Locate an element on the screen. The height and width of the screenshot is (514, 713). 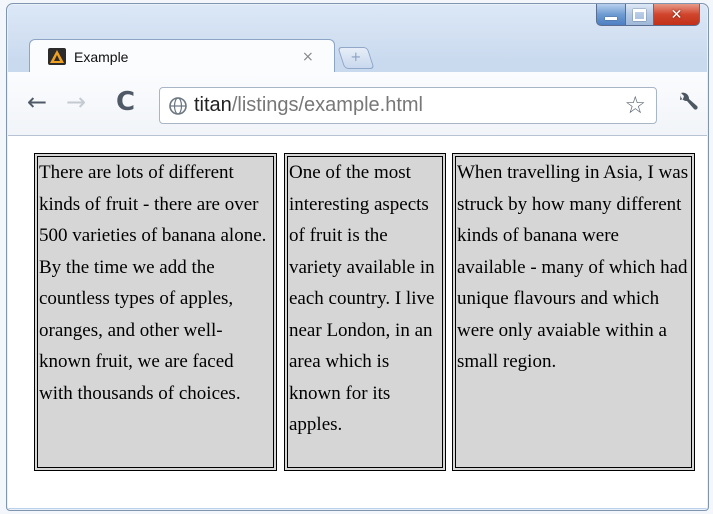
url-host: titan is located at coordinates (213, 105).